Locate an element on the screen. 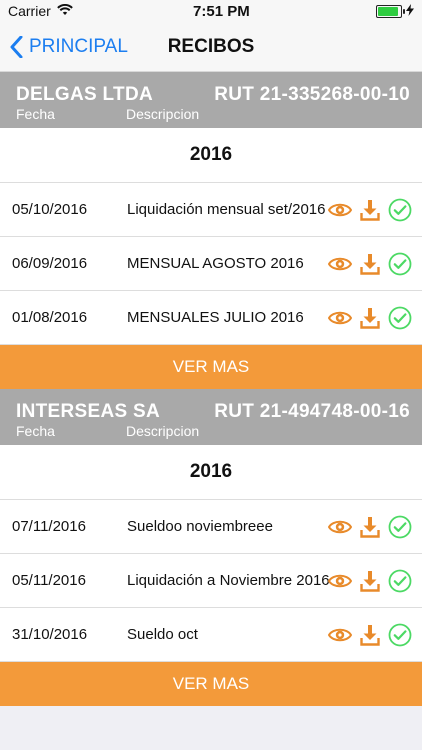  back-label: PRINCIPAL is located at coordinates (78, 46).